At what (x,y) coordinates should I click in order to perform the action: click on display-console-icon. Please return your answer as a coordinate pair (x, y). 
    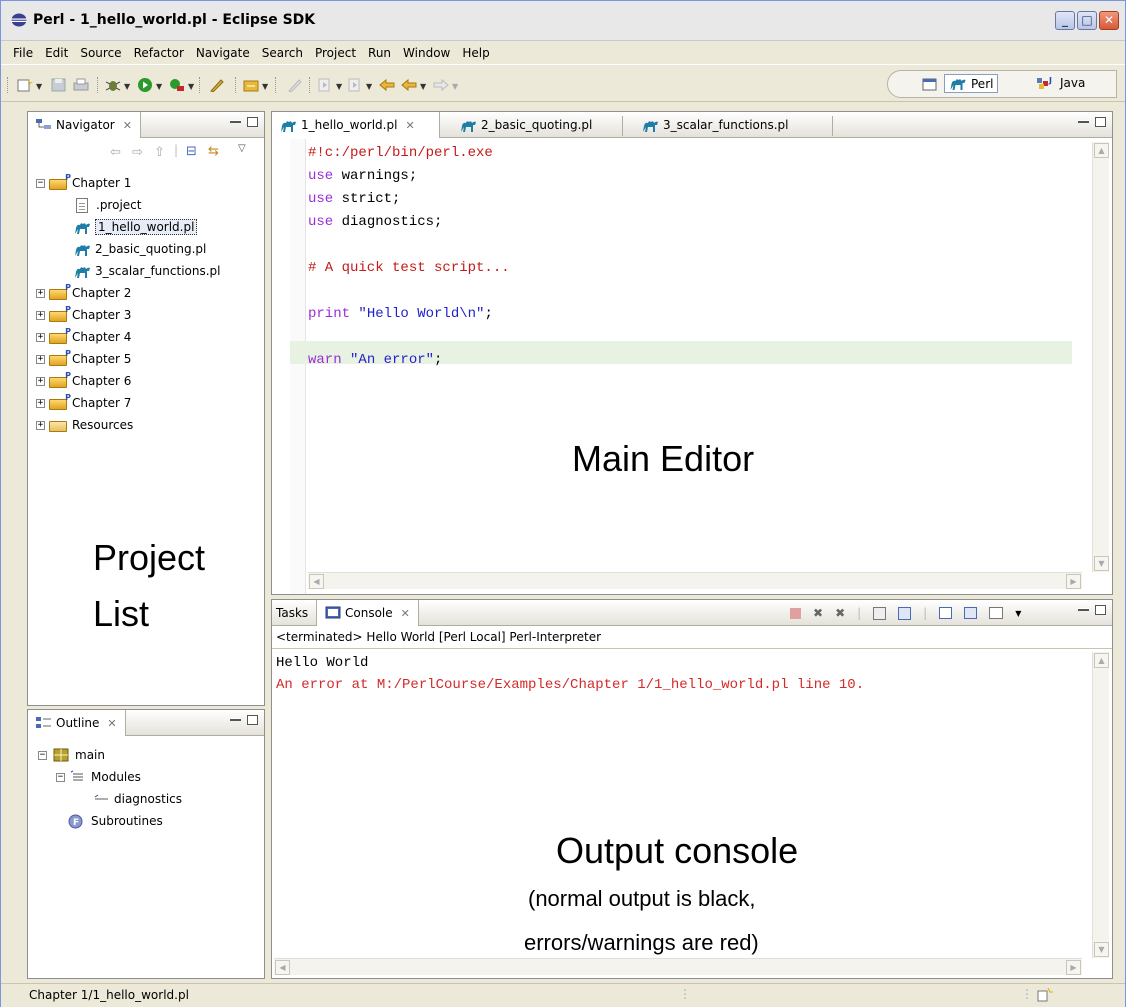
    Looking at the image, I should click on (971, 613).